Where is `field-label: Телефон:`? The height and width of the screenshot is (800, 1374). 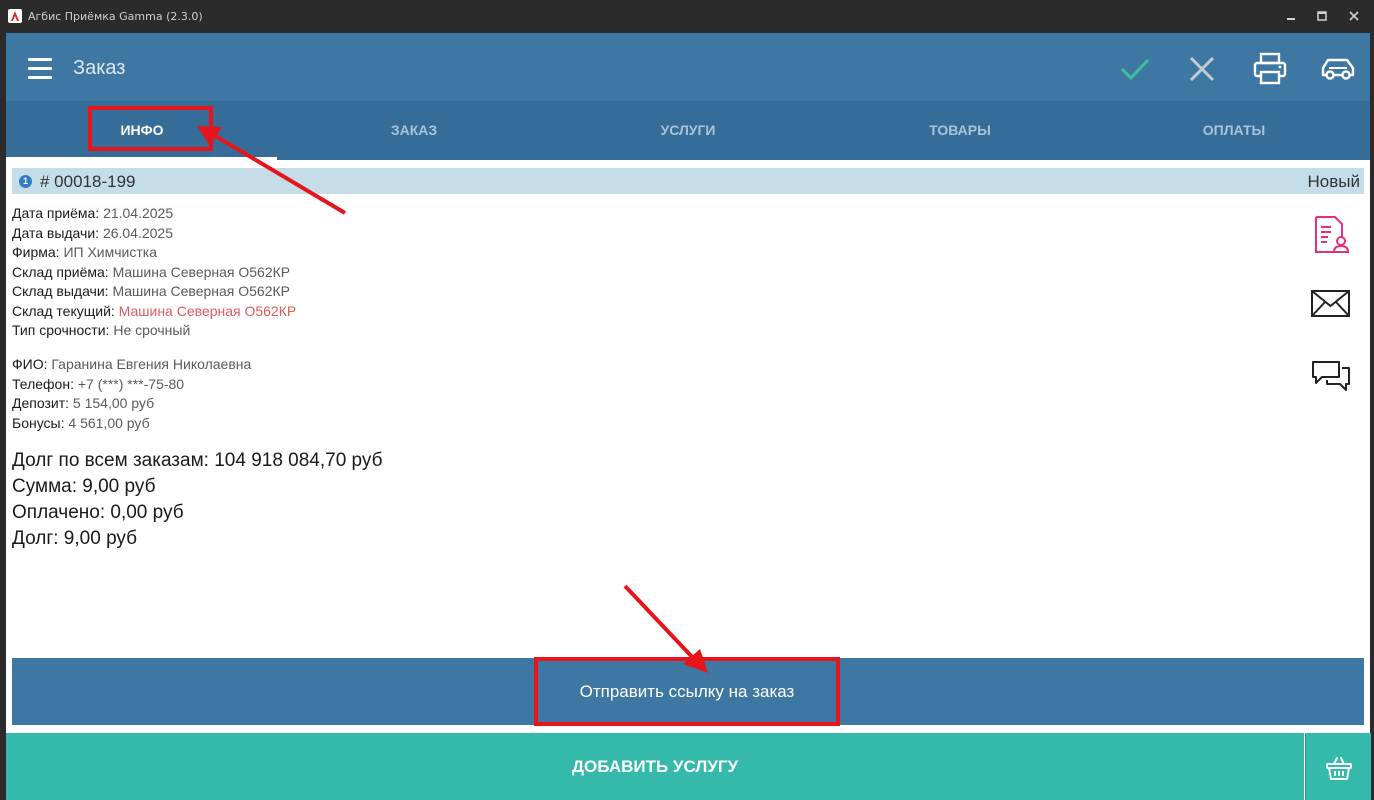 field-label: Телефон: is located at coordinates (43, 384).